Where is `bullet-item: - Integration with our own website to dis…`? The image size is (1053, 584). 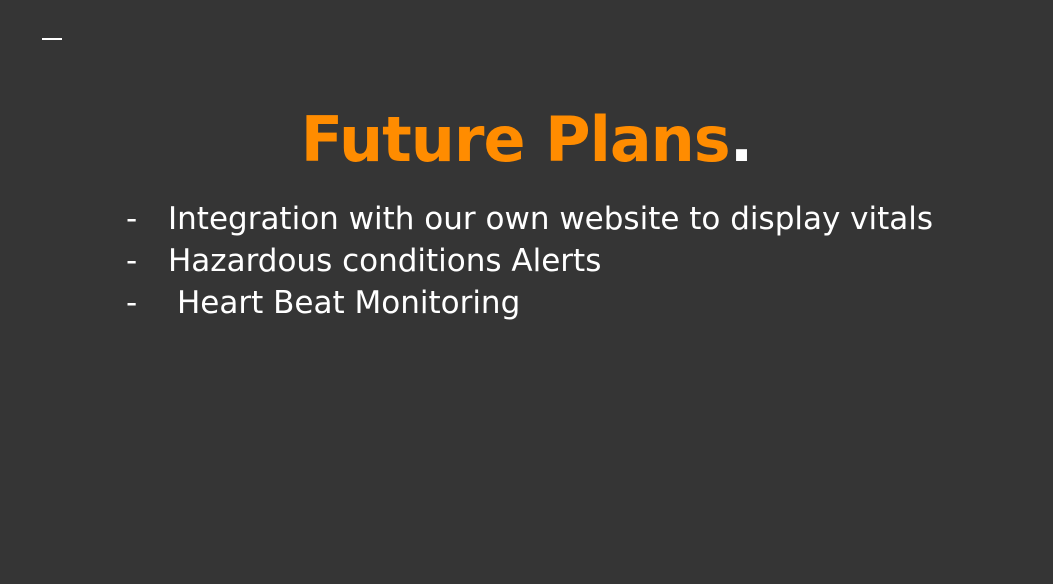 bullet-item: - Integration with our own website to dis… is located at coordinates (529, 219).